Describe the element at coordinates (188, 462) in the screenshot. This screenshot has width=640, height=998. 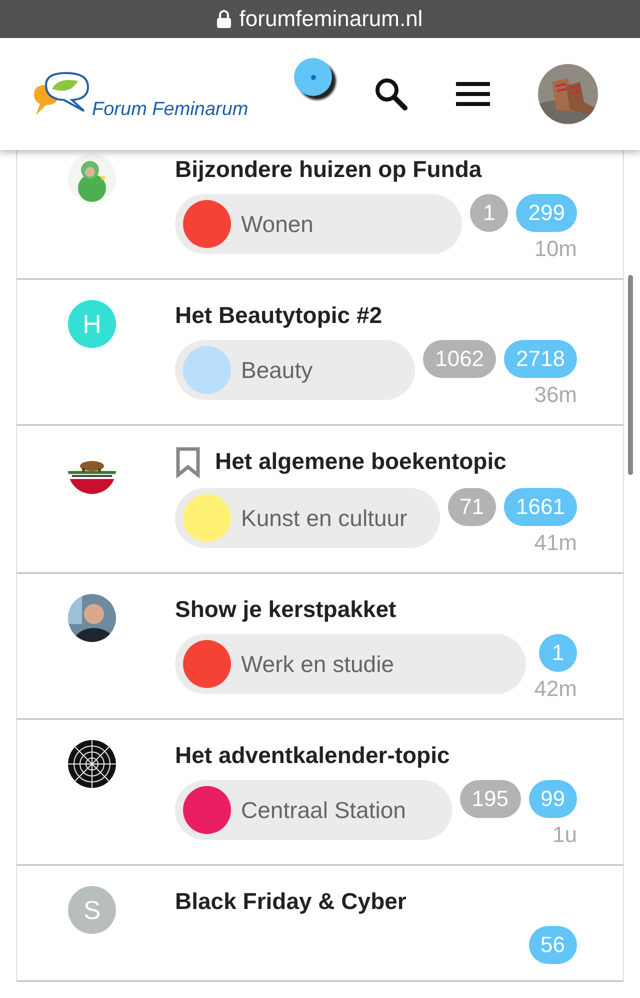
I see `bookmark-icon` at that location.